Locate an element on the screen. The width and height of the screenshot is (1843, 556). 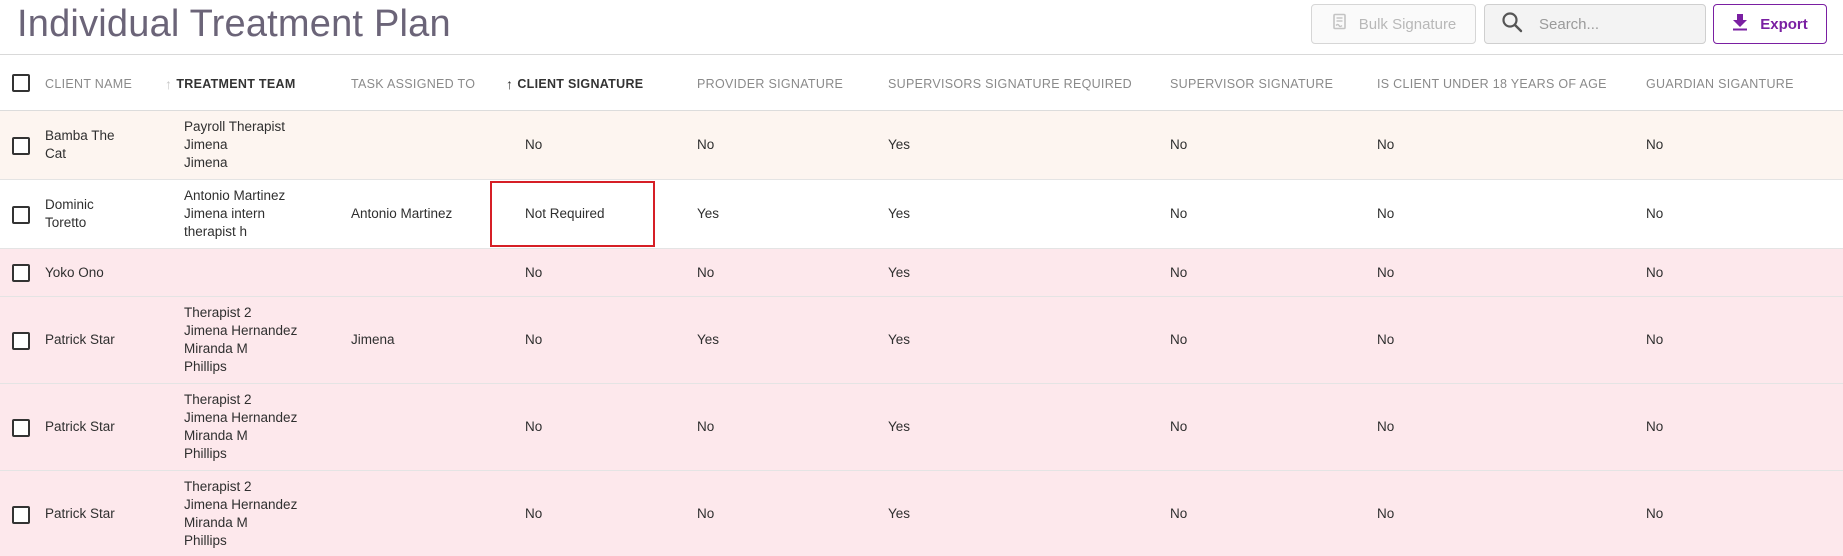
column-header-provider-signature: PROVIDER SIGNATURE is located at coordinates (770, 83).